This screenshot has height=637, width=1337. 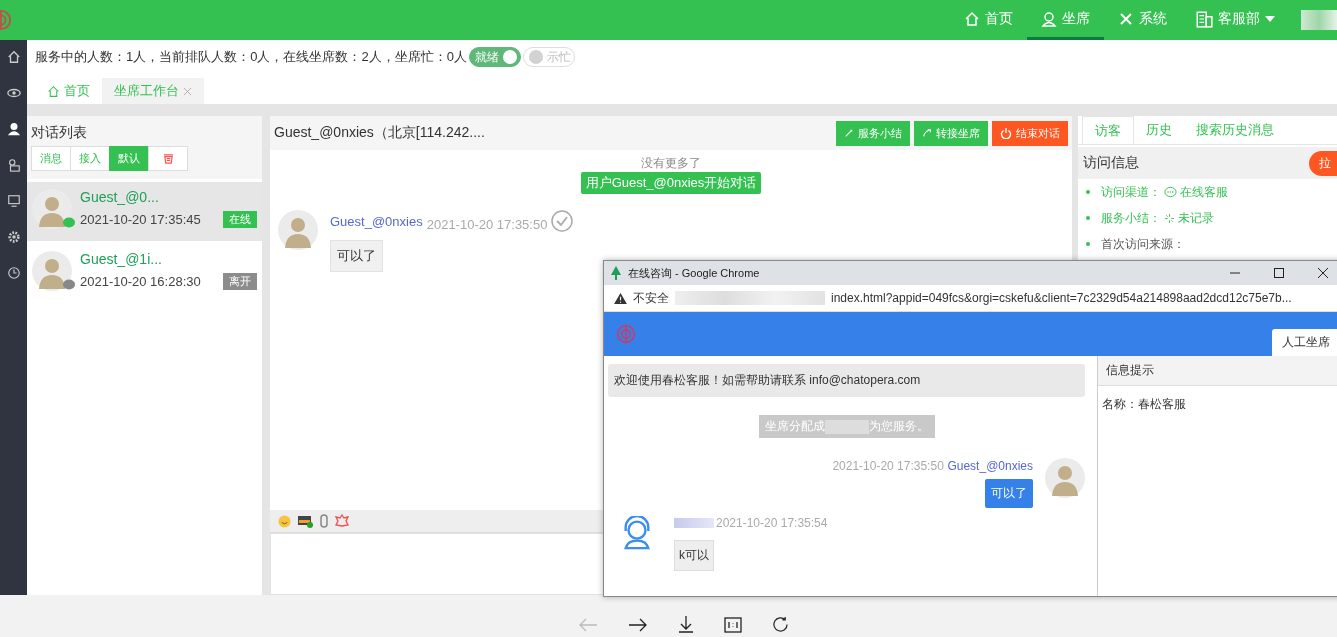 I want to click on department-menu: 客服部, so click(x=1235, y=20).